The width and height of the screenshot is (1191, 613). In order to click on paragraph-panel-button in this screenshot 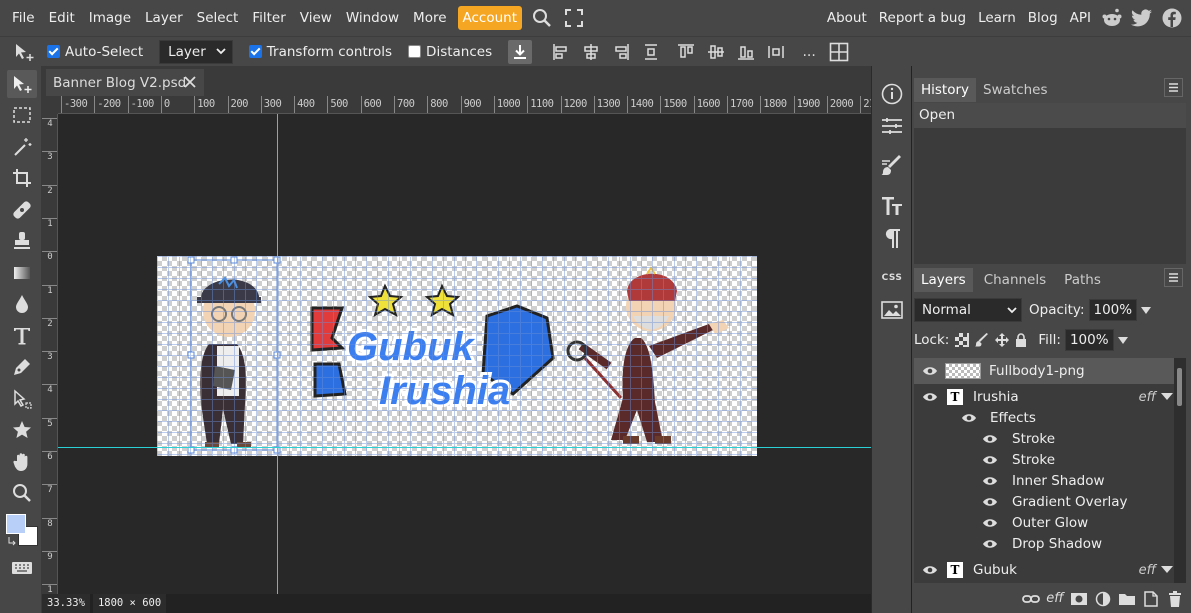, I will do `click(892, 238)`.